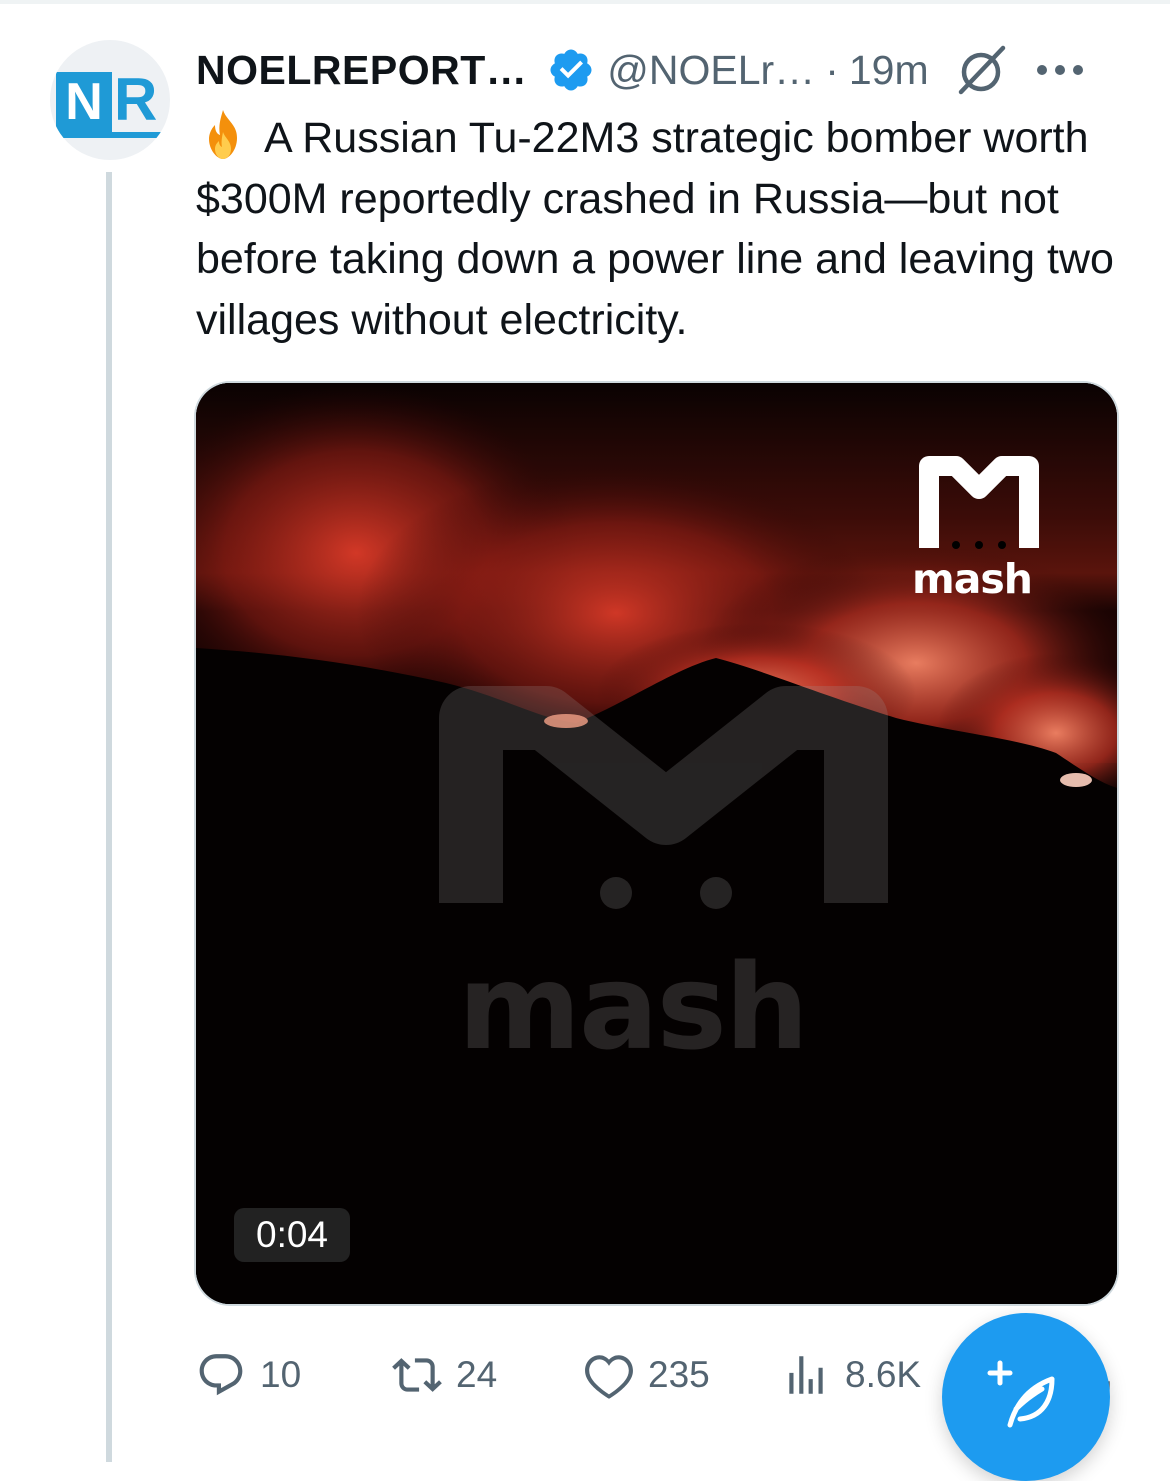  Describe the element at coordinates (281, 1374) in the screenshot. I see `reply-count: 10` at that location.